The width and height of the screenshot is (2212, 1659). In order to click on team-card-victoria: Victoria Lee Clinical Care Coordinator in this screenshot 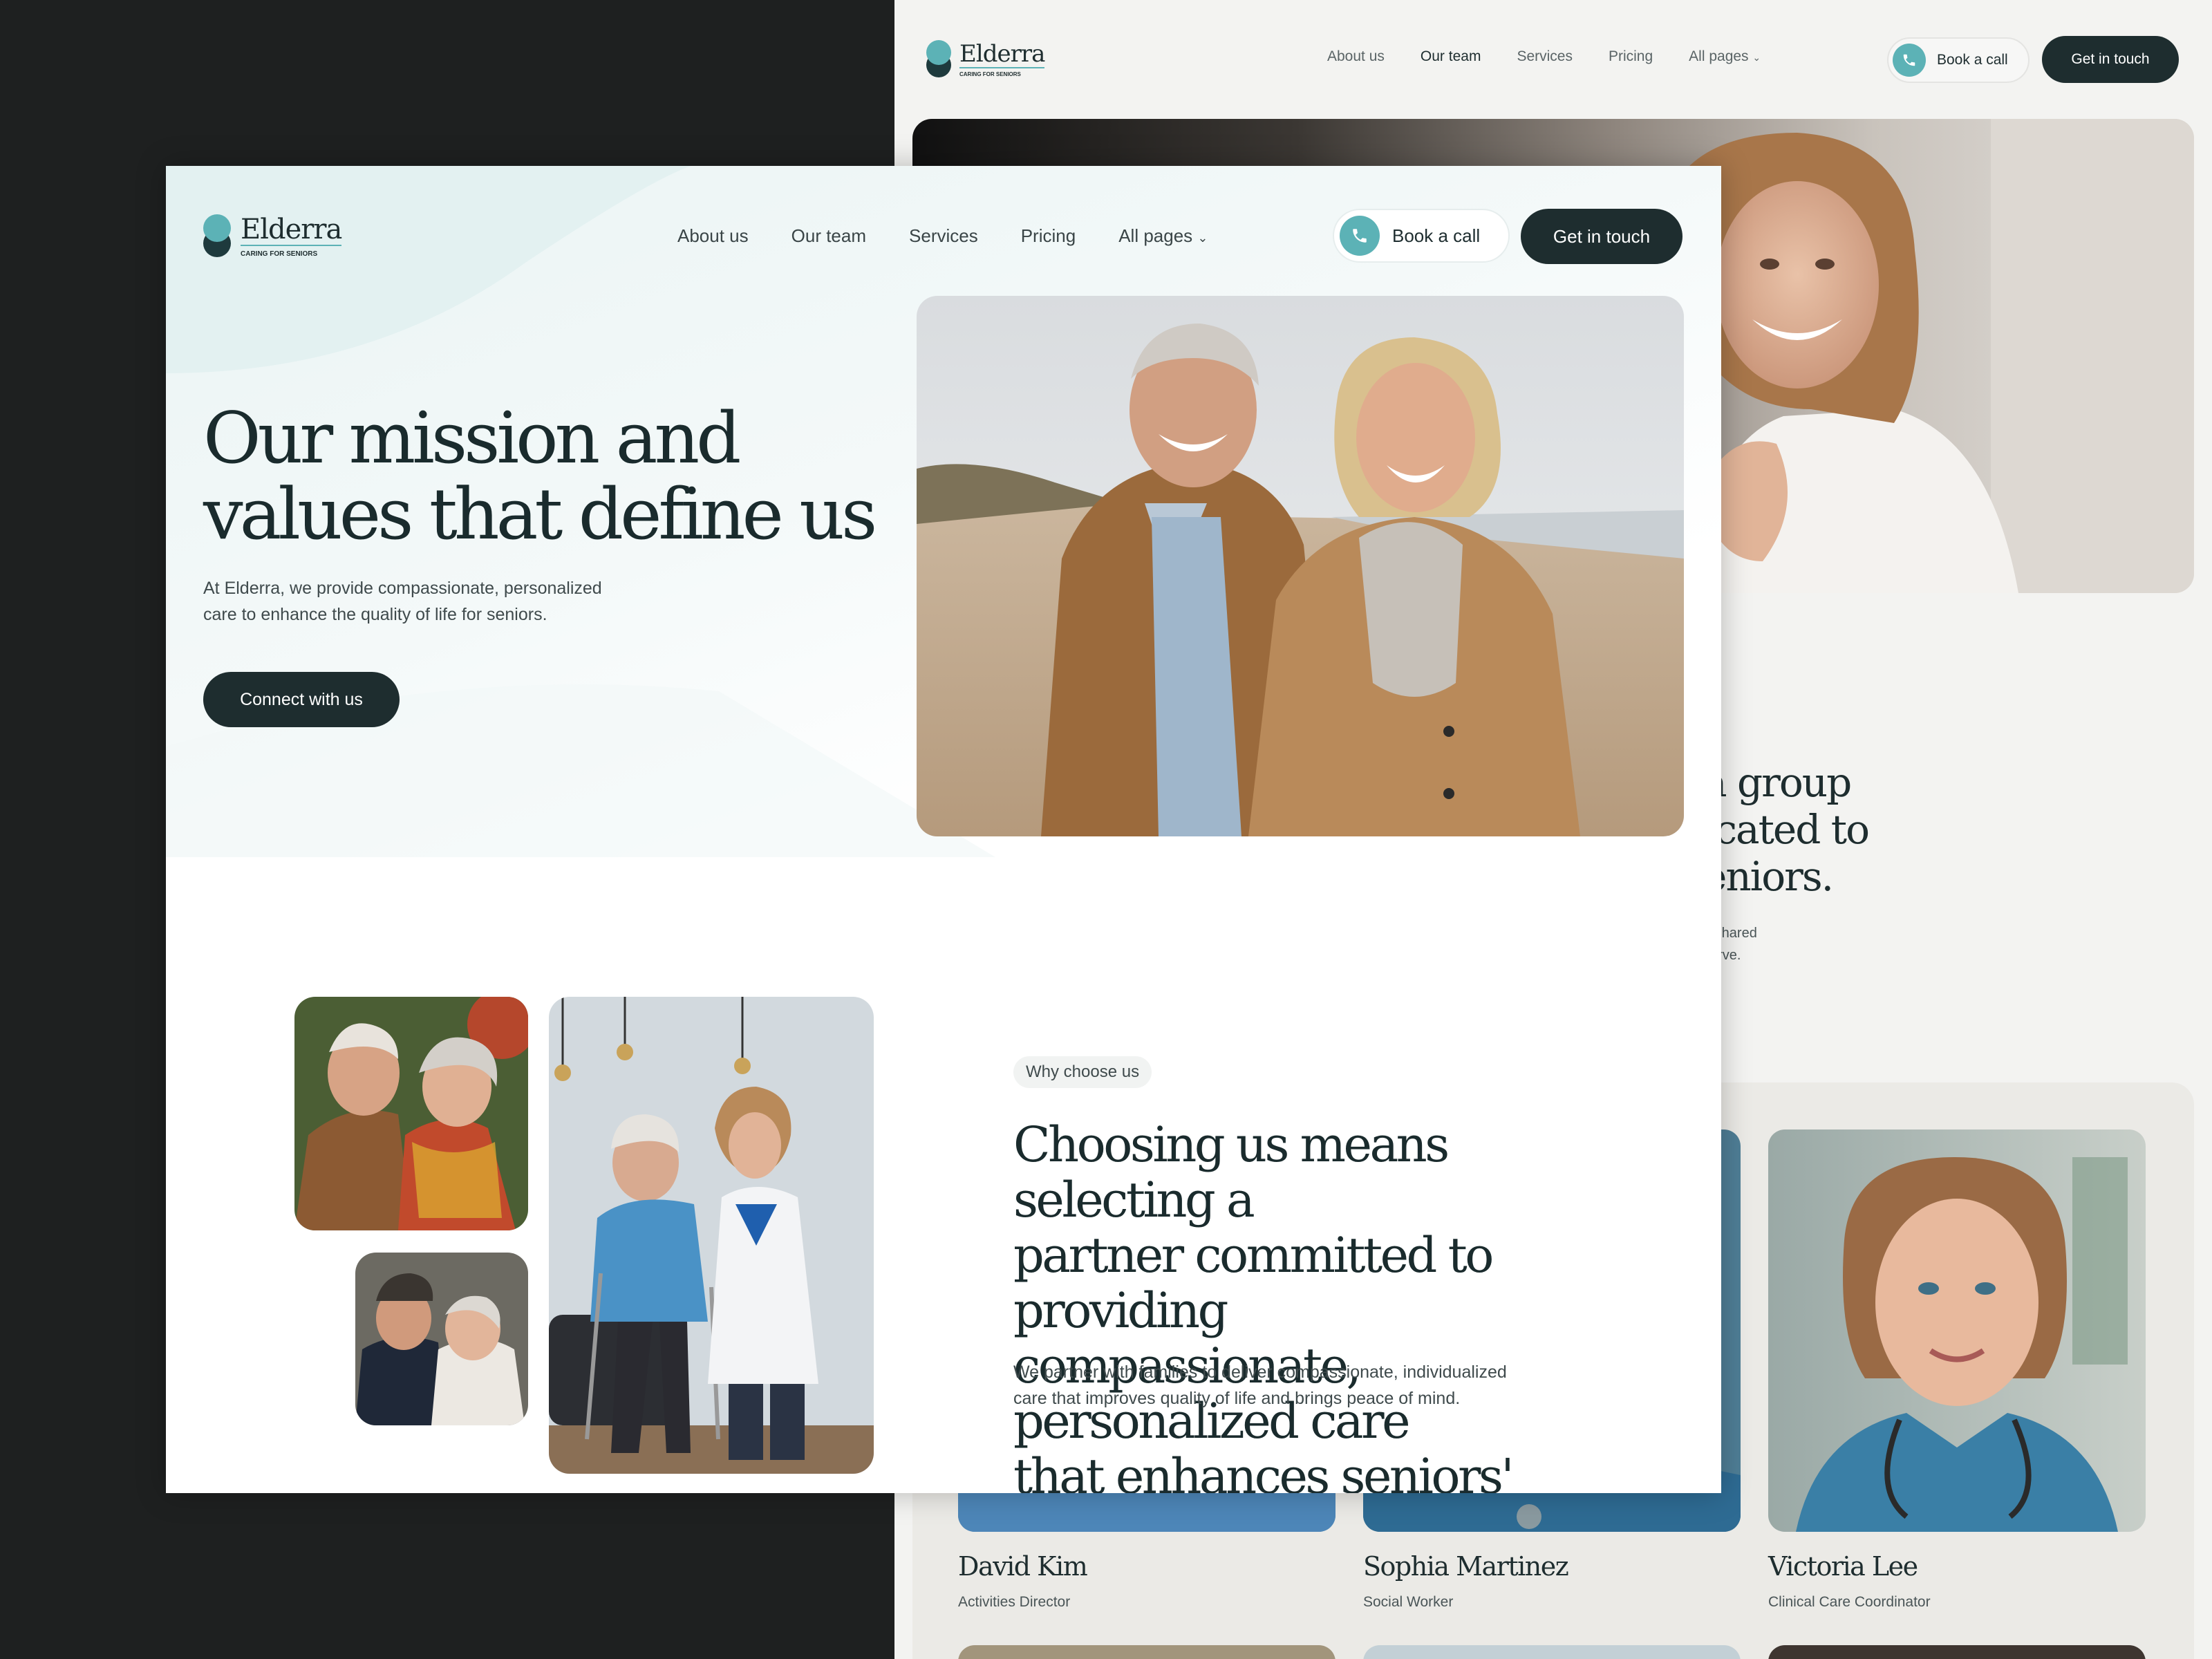, I will do `click(1957, 1370)`.